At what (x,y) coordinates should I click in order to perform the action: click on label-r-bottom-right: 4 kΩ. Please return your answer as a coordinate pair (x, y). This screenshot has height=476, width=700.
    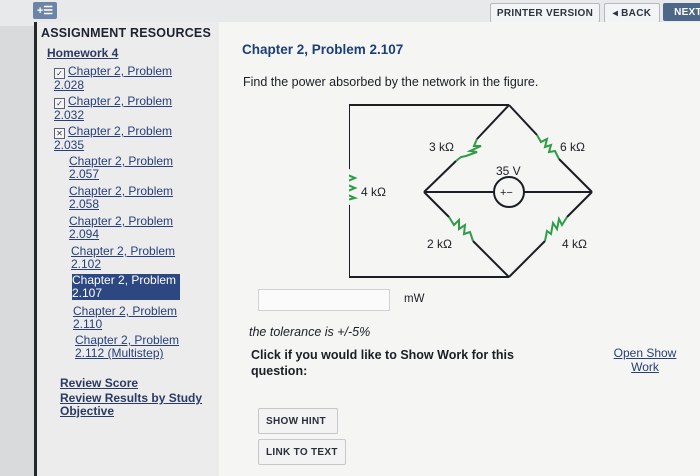
    Looking at the image, I should click on (574, 244).